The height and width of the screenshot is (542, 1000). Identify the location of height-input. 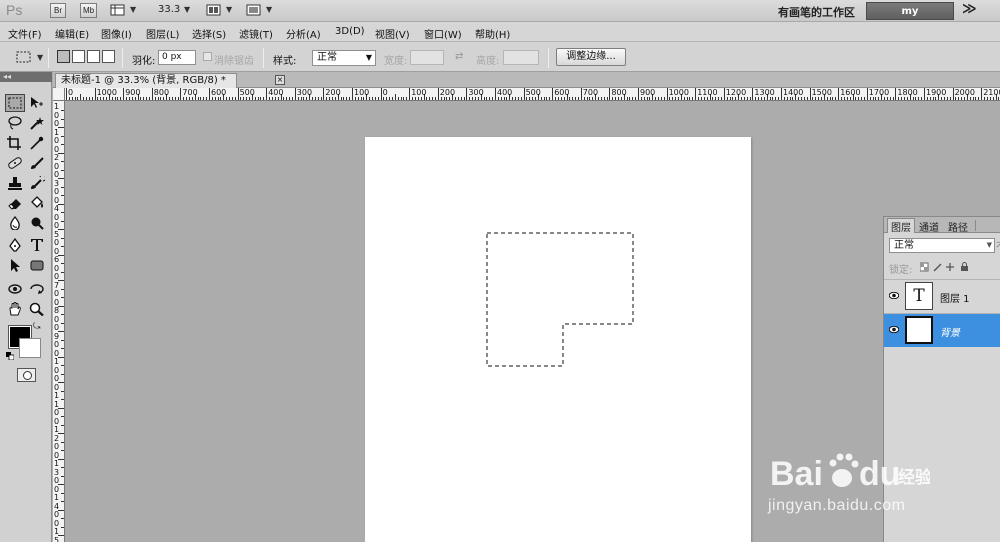
(521, 57).